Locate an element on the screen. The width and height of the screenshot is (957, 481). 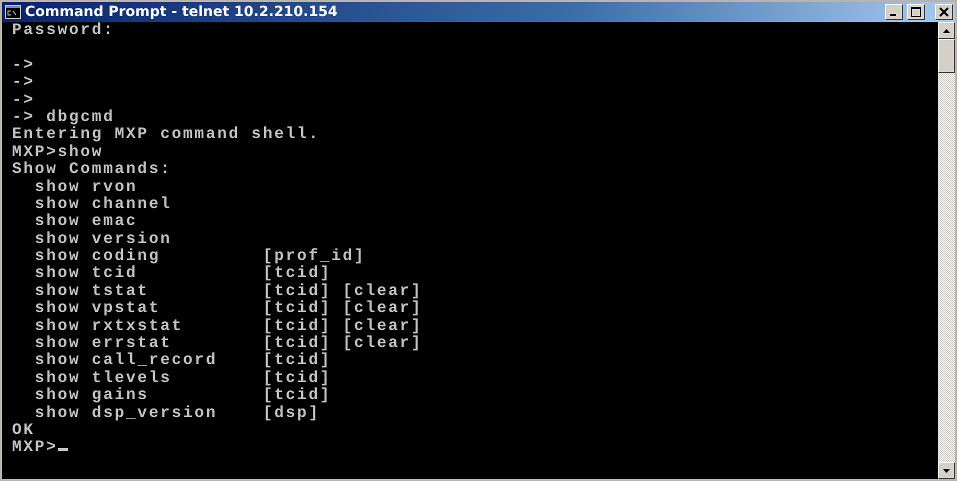
terminal-line: show rxtxstat [tcid] [clear] is located at coordinates (229, 326).